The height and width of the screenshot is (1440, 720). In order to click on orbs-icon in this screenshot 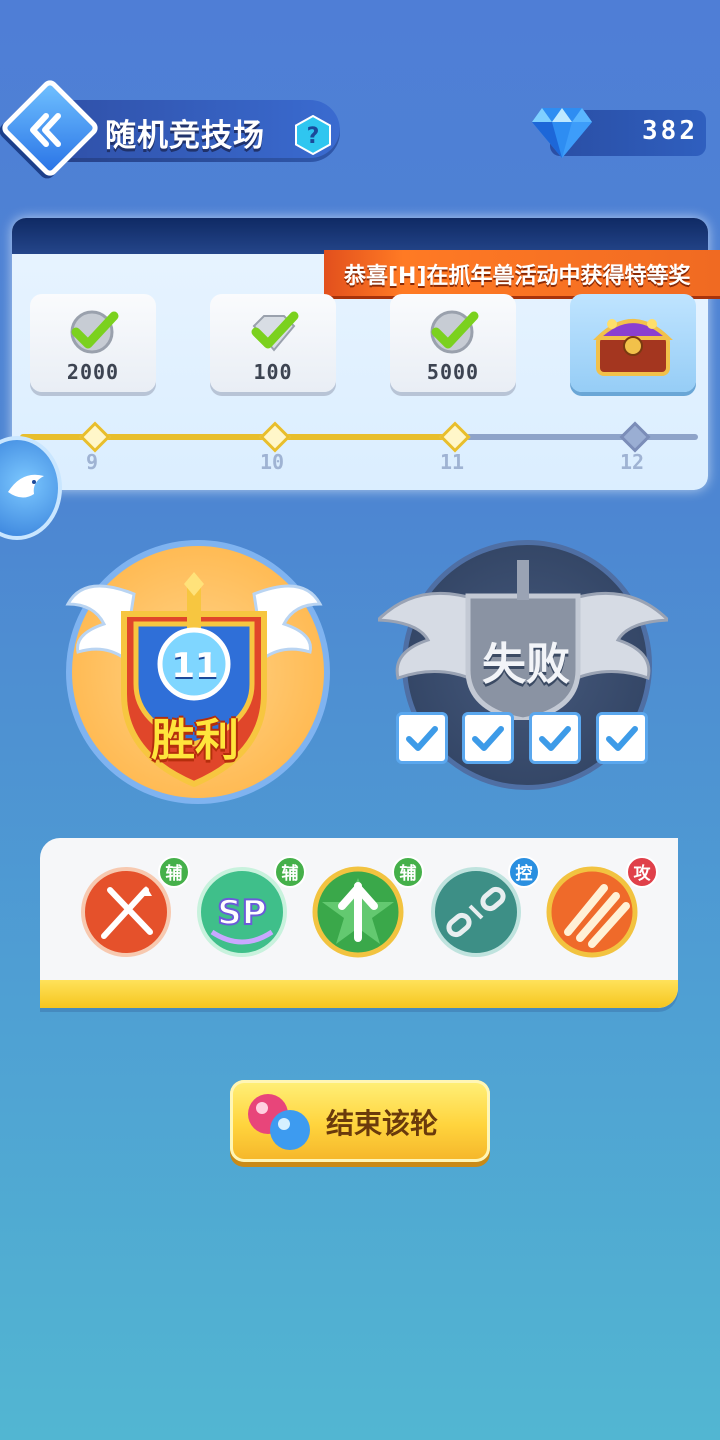, I will do `click(279, 1122)`.